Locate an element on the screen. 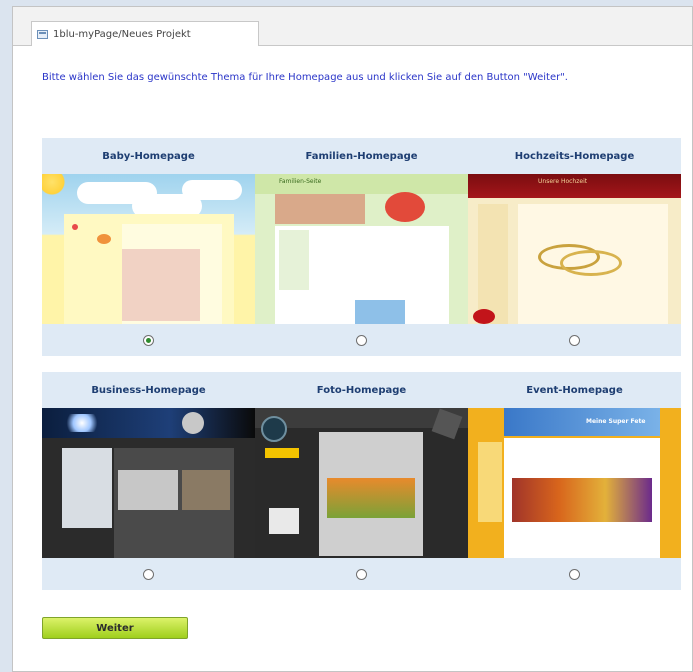 The width and height of the screenshot is (693, 672). theme-label-baby: Baby-Homepage is located at coordinates (148, 156).